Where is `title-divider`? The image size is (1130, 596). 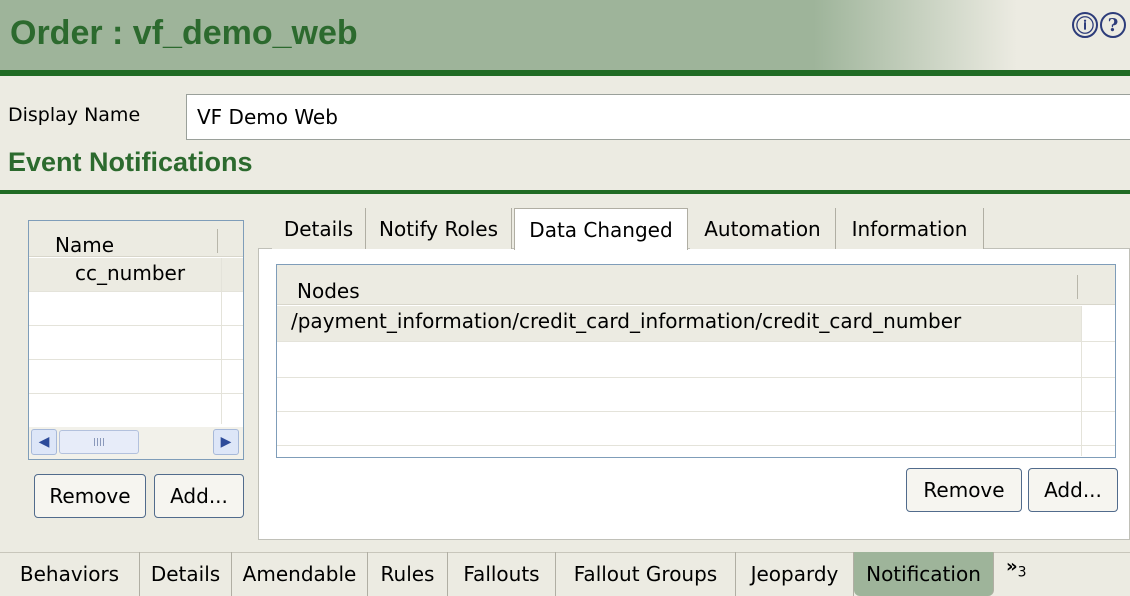 title-divider is located at coordinates (565, 73).